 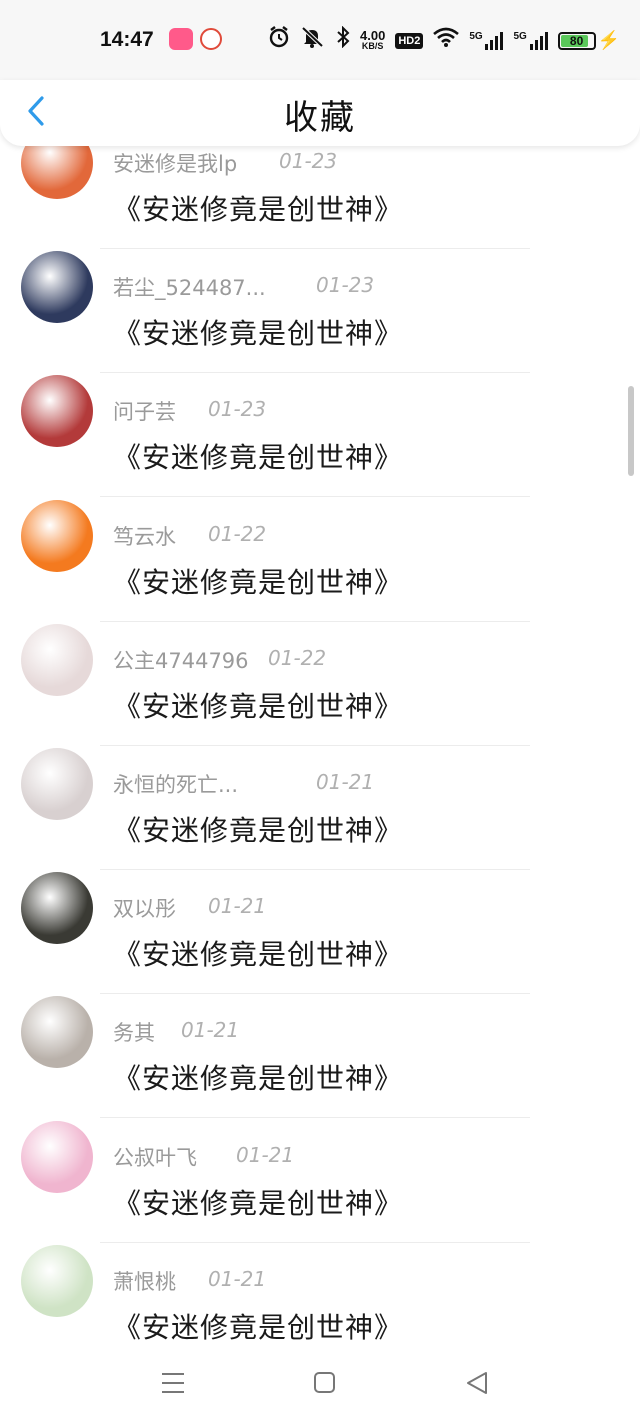 What do you see at coordinates (372, 45) in the screenshot?
I see `net-speed-unit: KB/S` at bounding box center [372, 45].